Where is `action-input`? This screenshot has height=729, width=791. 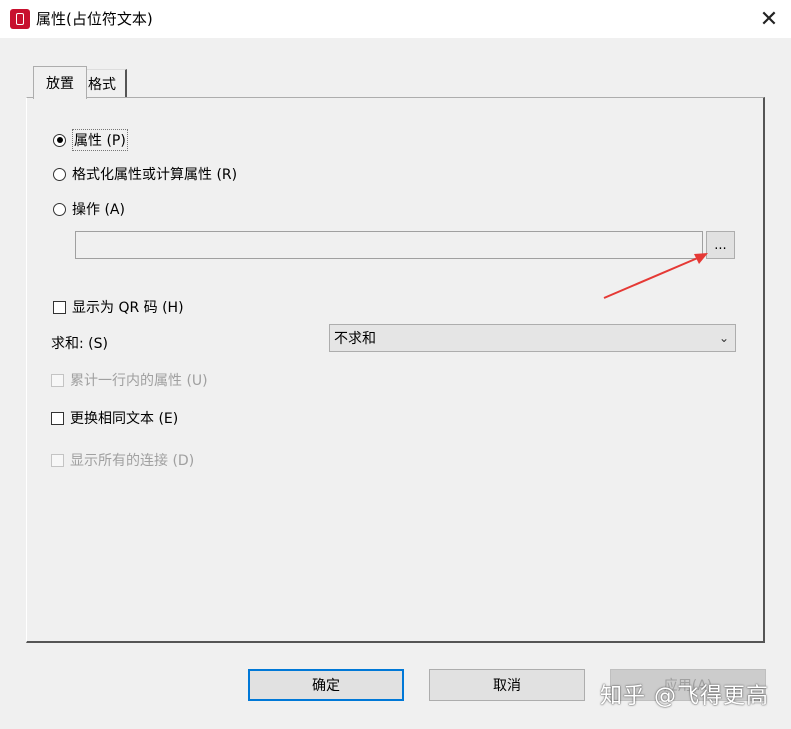 action-input is located at coordinates (389, 245).